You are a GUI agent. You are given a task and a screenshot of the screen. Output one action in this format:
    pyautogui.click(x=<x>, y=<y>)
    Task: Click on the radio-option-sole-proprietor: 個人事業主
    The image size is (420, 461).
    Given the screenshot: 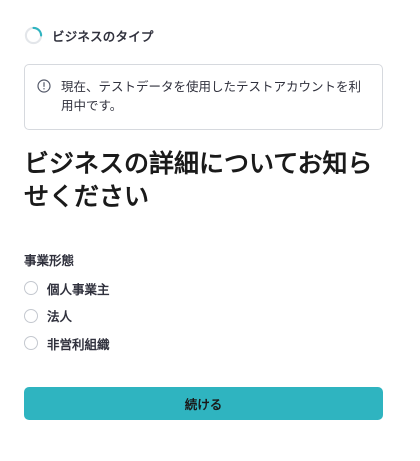 What is the action you would take?
    pyautogui.click(x=67, y=288)
    